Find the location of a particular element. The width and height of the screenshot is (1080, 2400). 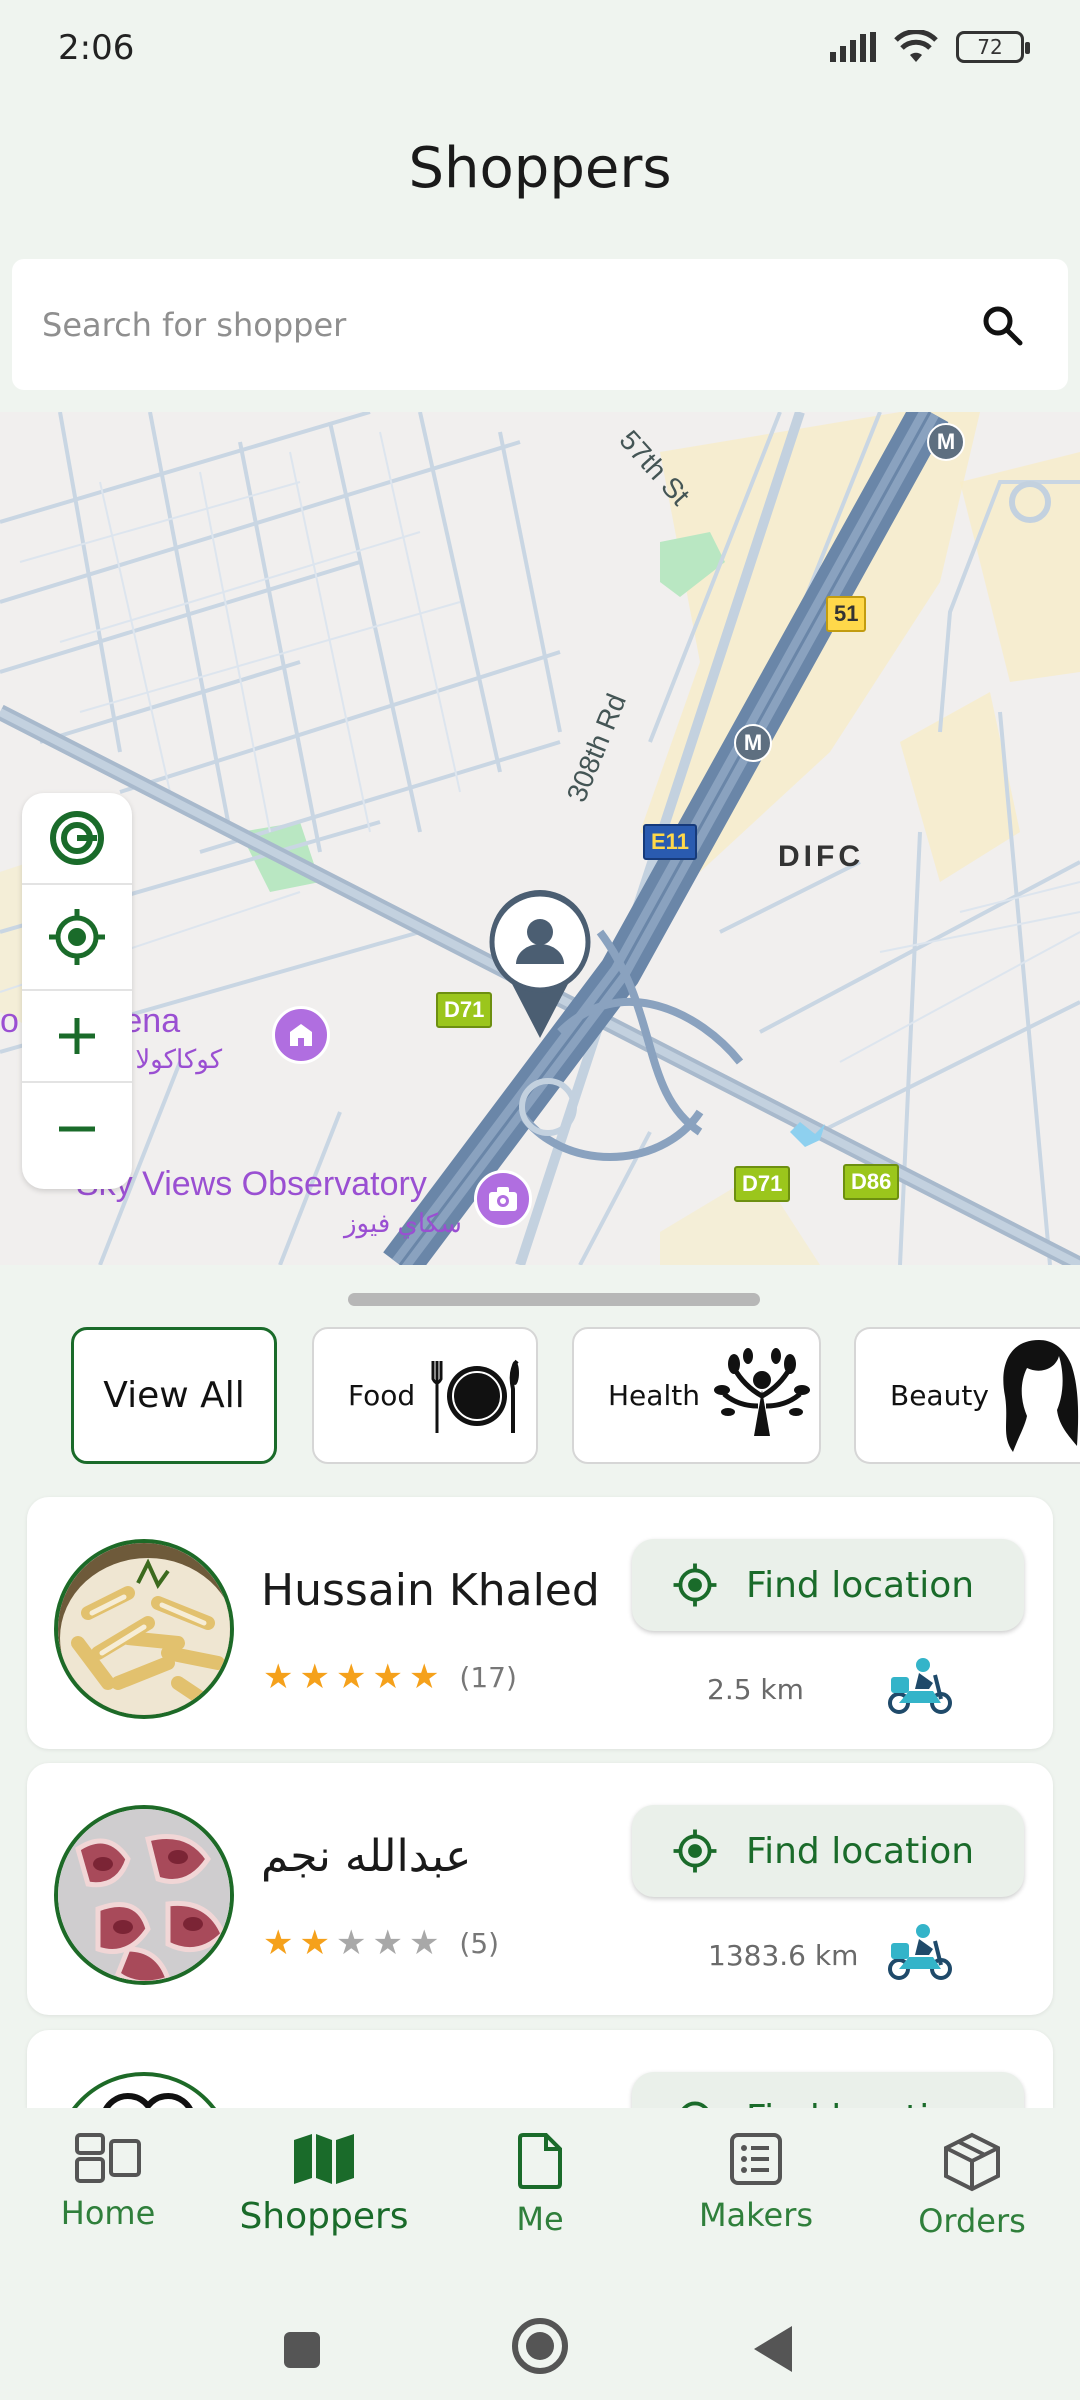

landmark-icon is located at coordinates (301, 1035).